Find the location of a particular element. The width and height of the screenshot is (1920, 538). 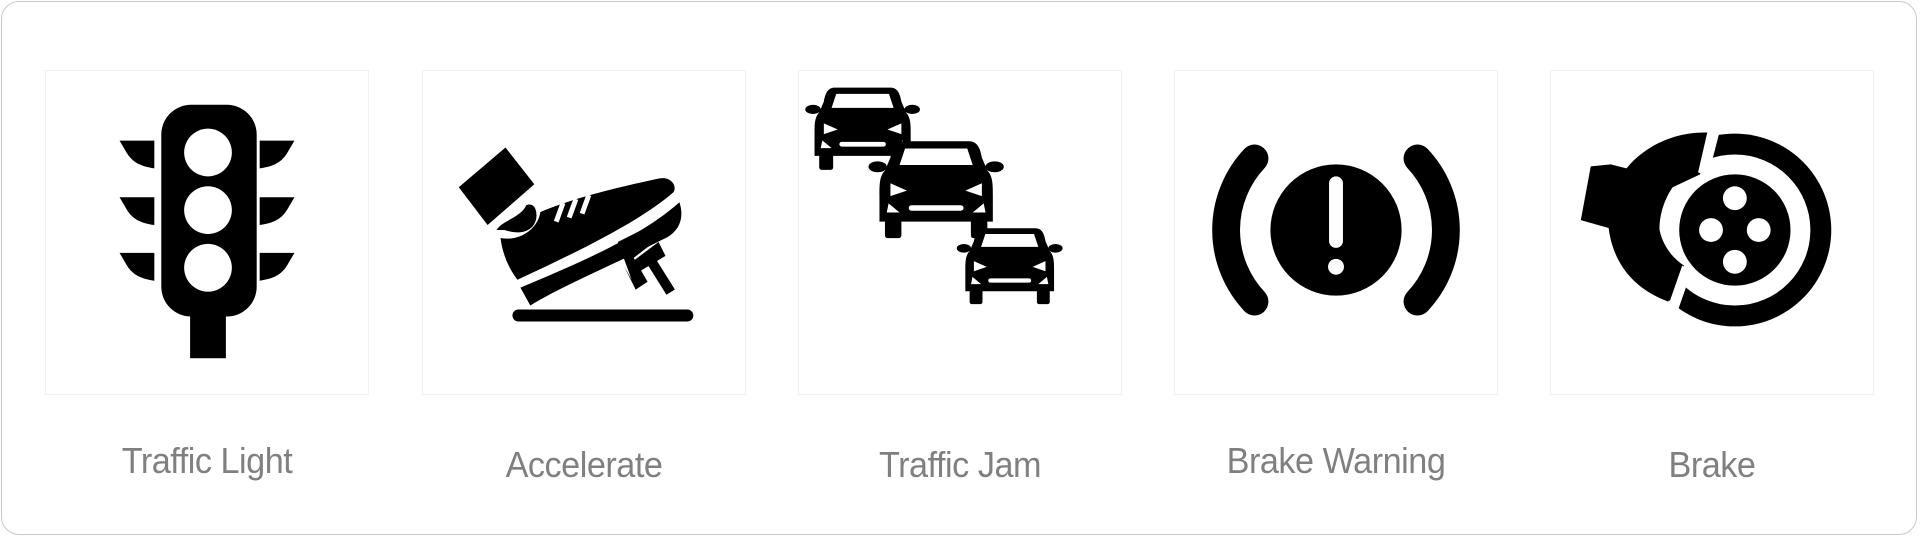

icon-tile-traffic-jam is located at coordinates (960, 232).